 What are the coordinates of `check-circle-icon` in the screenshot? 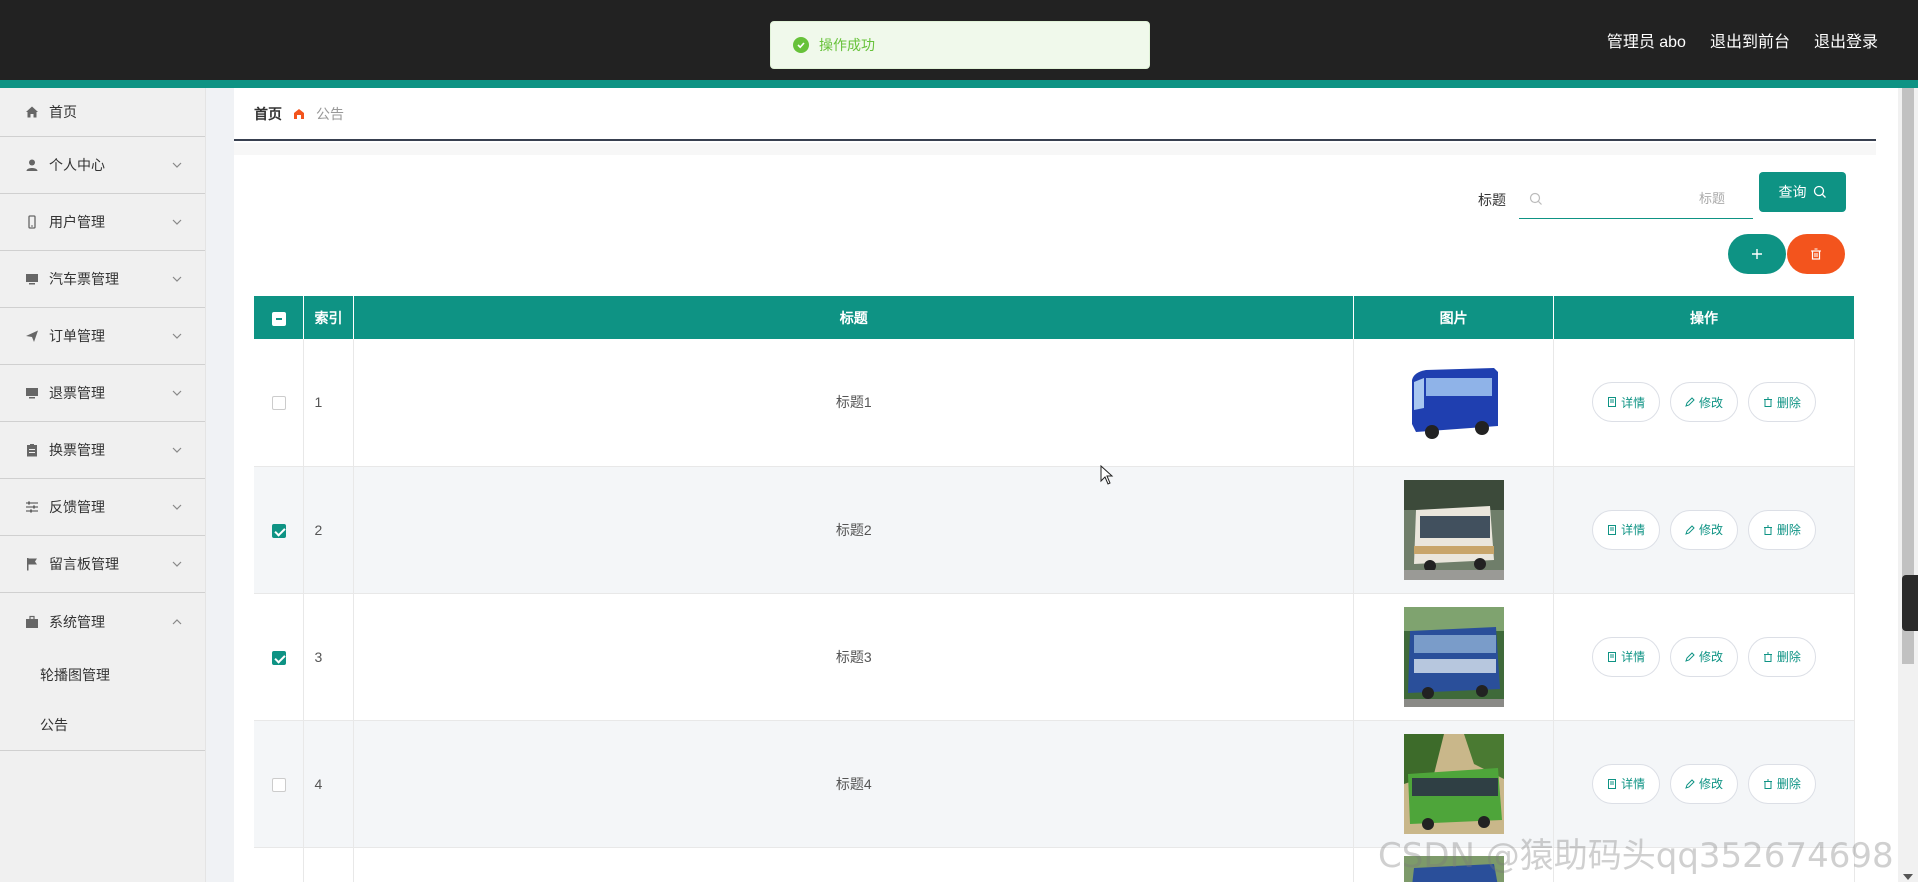 It's located at (801, 45).